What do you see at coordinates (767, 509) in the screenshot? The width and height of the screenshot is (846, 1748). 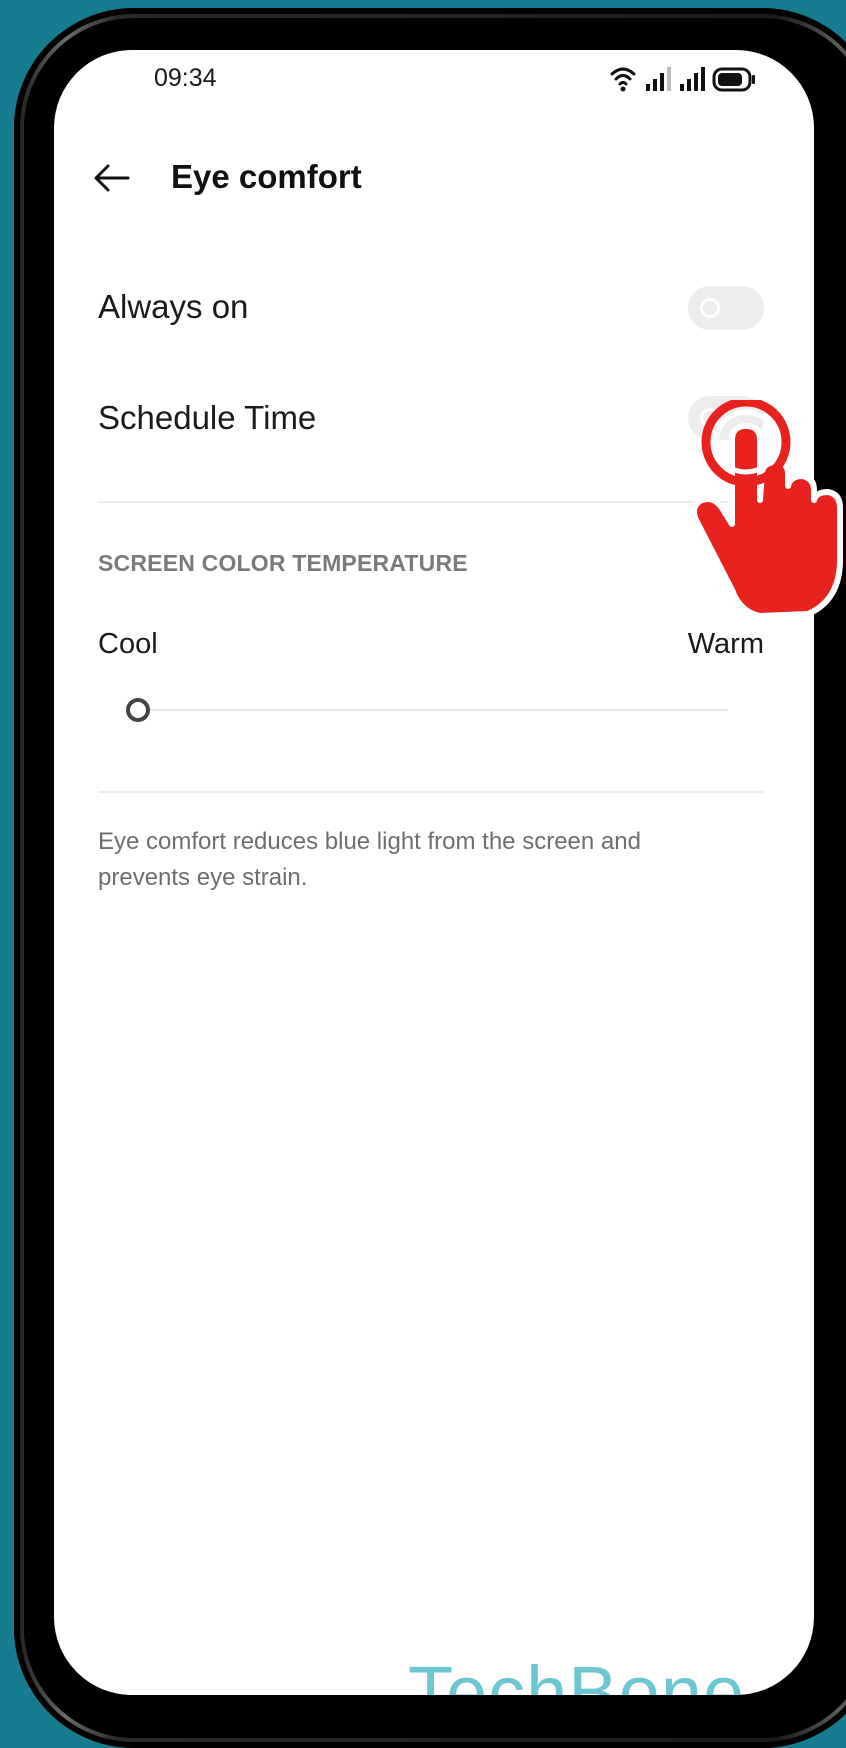 I see `tap-hand-icon` at bounding box center [767, 509].